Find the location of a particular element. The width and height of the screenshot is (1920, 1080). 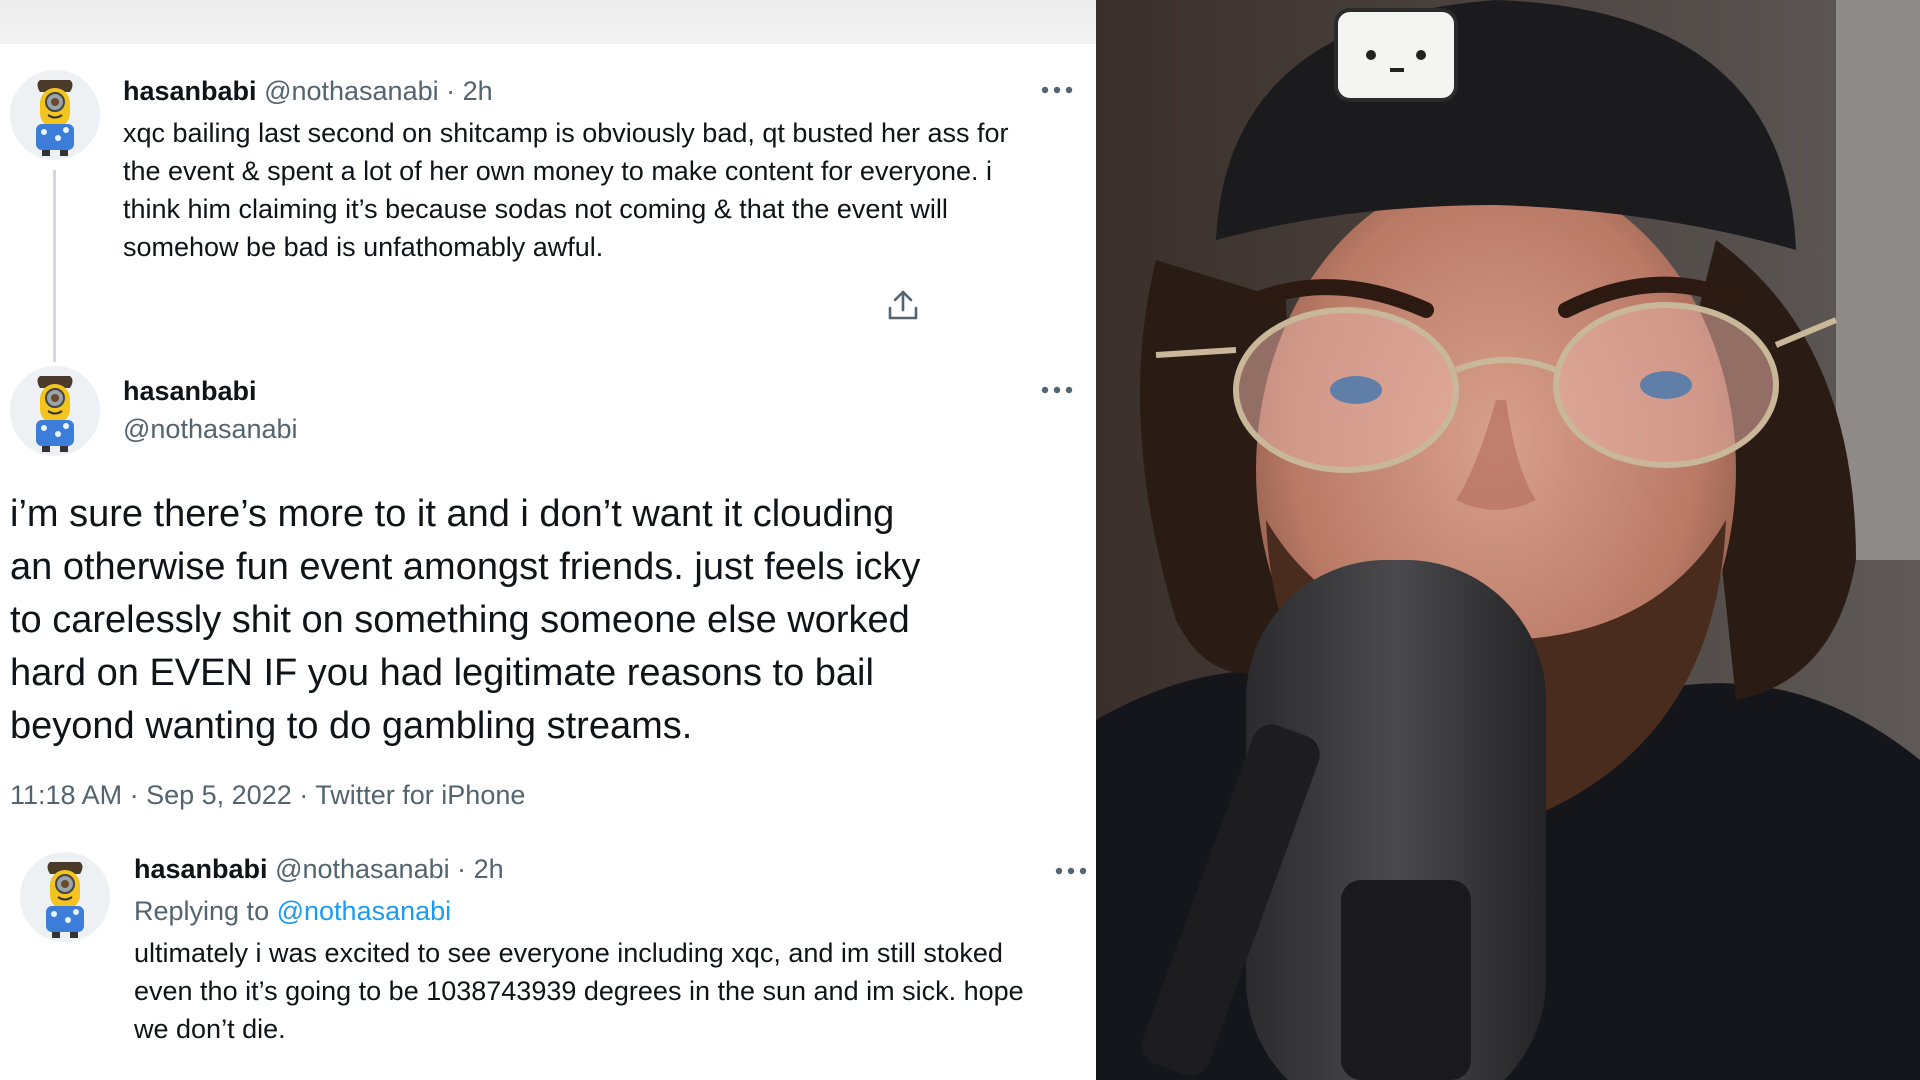

mention-link: @nothasanabi is located at coordinates (364, 911).